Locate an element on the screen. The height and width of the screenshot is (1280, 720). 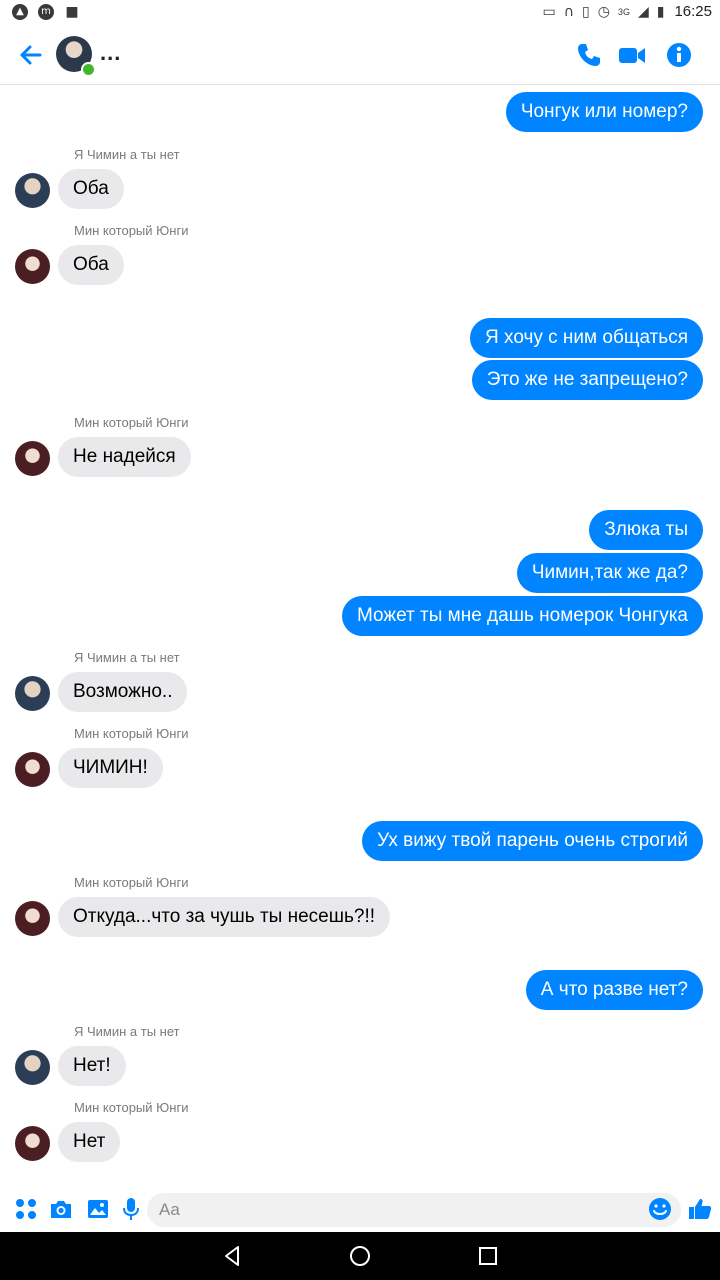
outgoing-message: Злюка ты is located at coordinates (646, 530).